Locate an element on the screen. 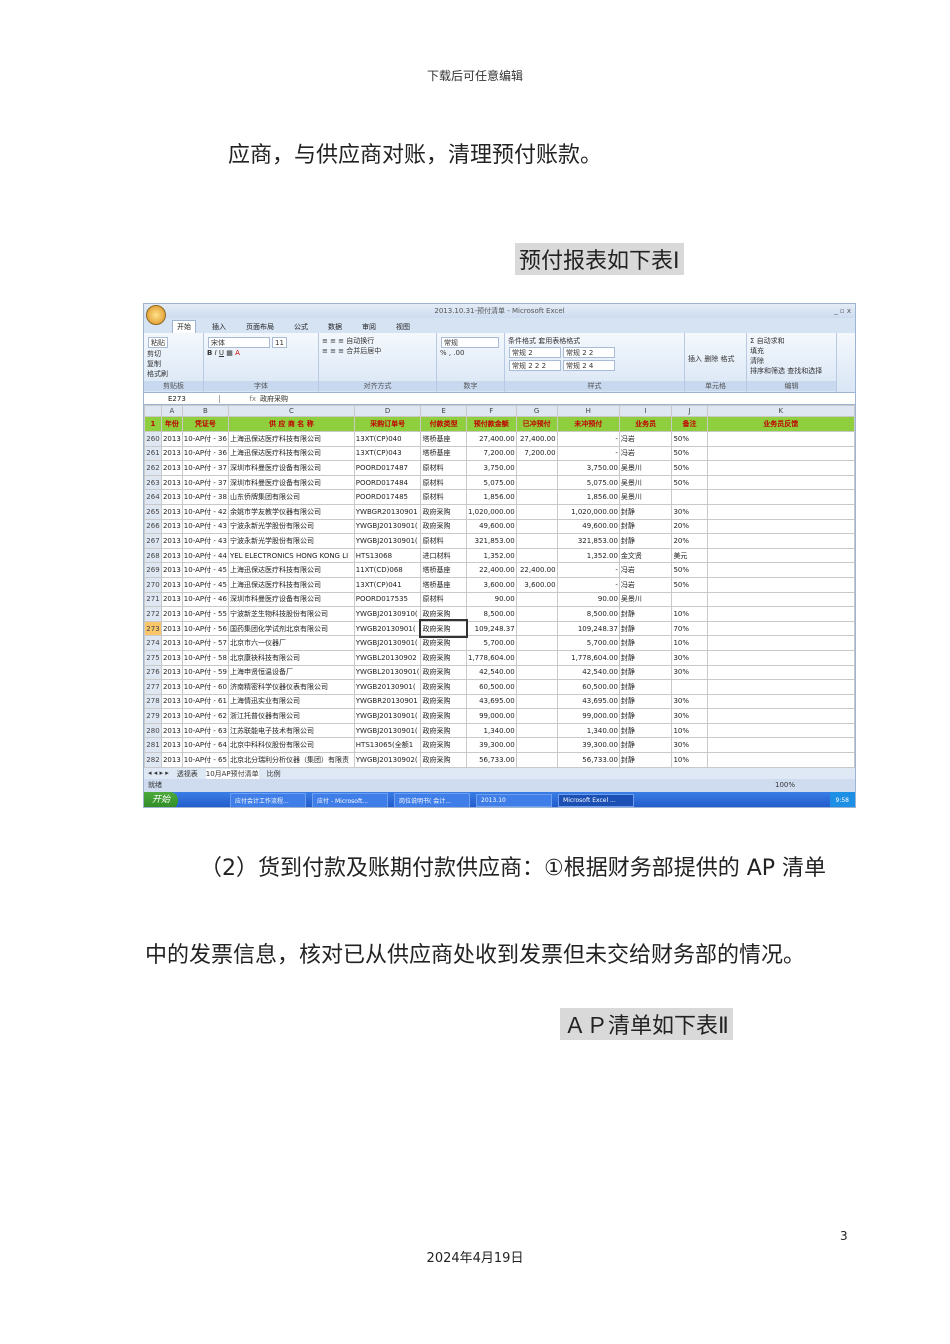  table-cell: YWGBL20130901( is located at coordinates (387, 672).